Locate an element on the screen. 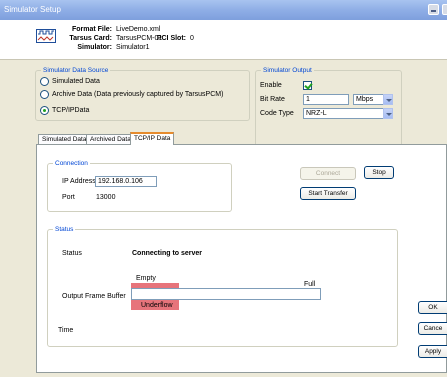  ip-address-label: IP Address is located at coordinates (79, 181).